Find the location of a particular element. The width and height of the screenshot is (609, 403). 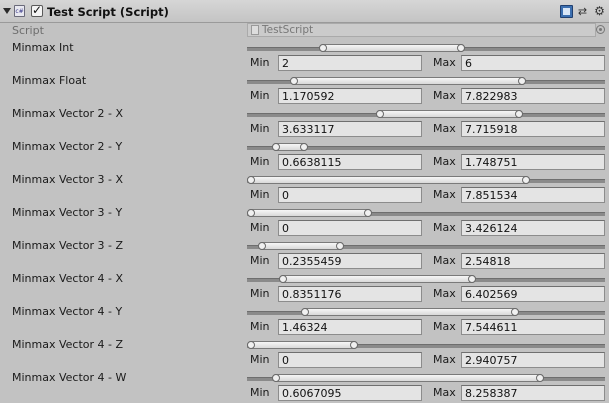

preset-icon: ⇄ is located at coordinates (582, 11).